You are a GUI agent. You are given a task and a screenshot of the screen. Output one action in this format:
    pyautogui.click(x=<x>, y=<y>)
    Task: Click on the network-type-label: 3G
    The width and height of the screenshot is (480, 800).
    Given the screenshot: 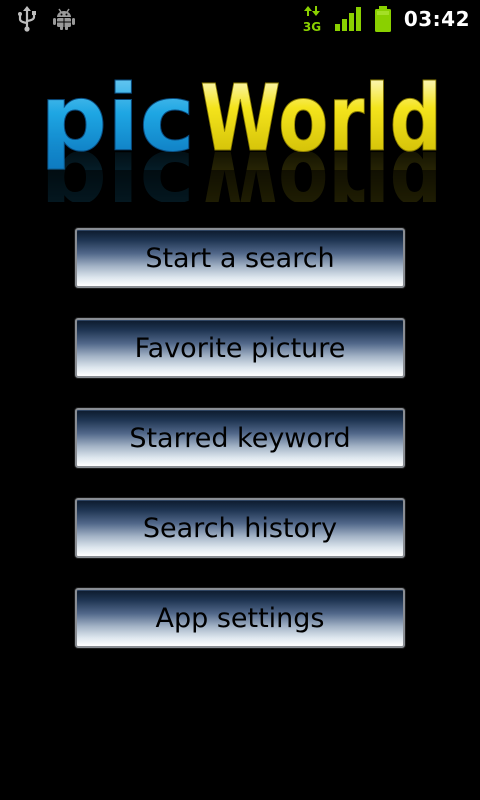 What is the action you would take?
    pyautogui.click(x=312, y=26)
    